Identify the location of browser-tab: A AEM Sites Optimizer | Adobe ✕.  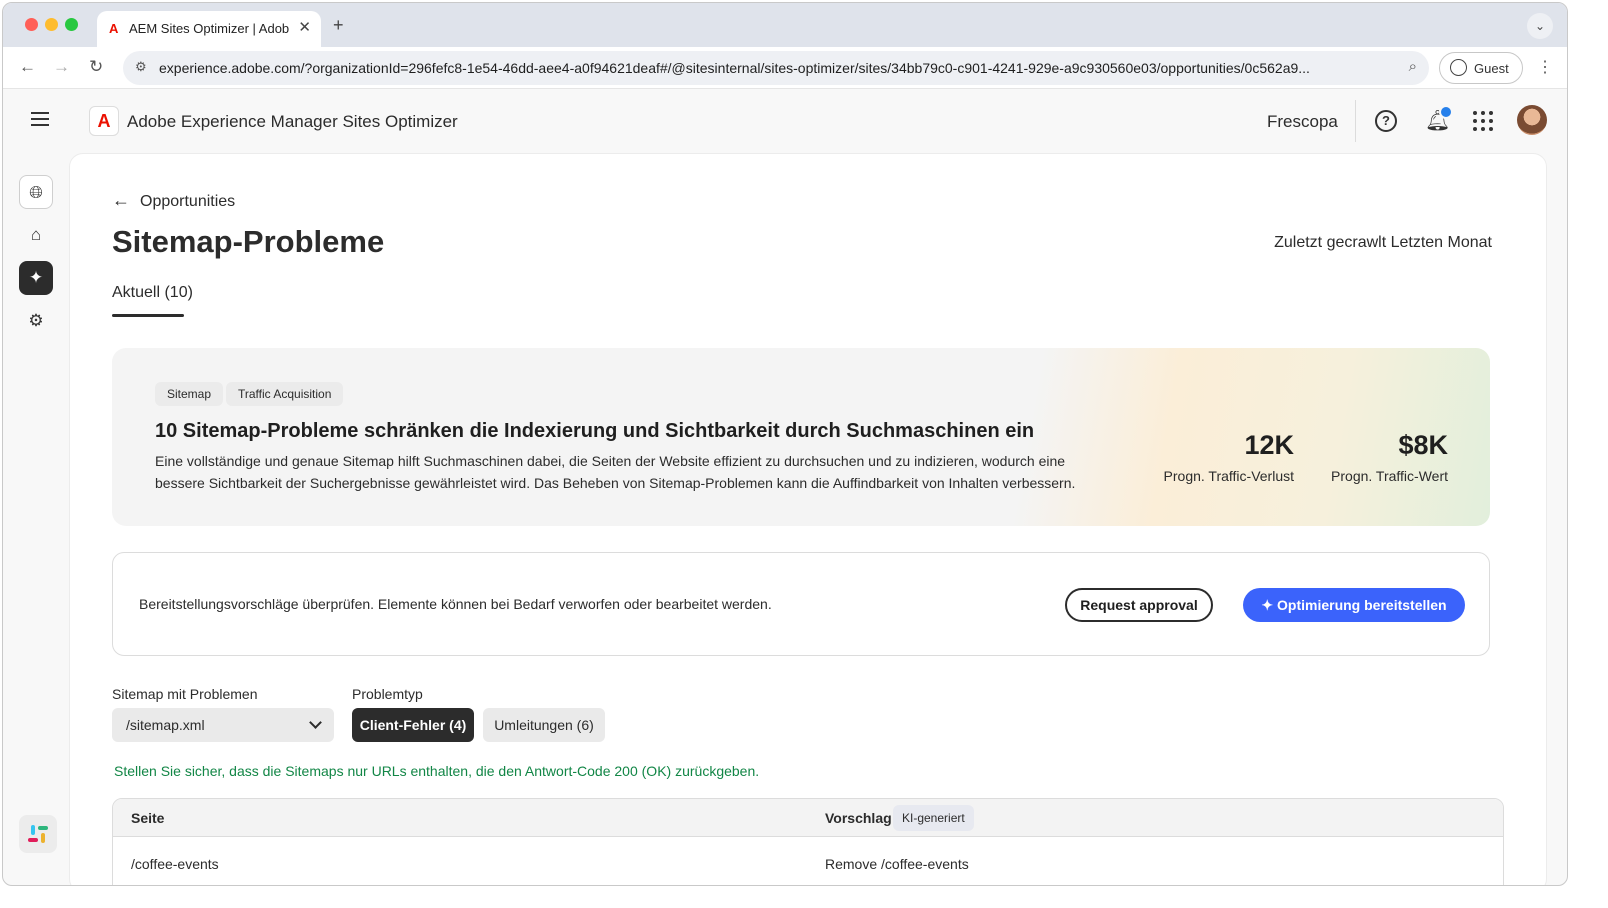
(209, 29).